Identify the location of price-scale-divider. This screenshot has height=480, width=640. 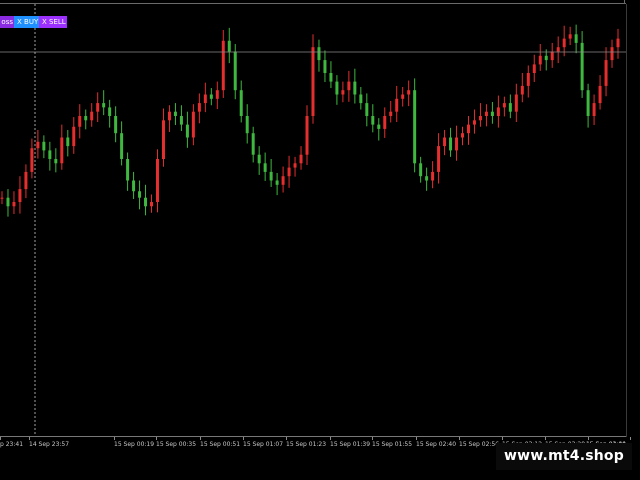
(626, 220).